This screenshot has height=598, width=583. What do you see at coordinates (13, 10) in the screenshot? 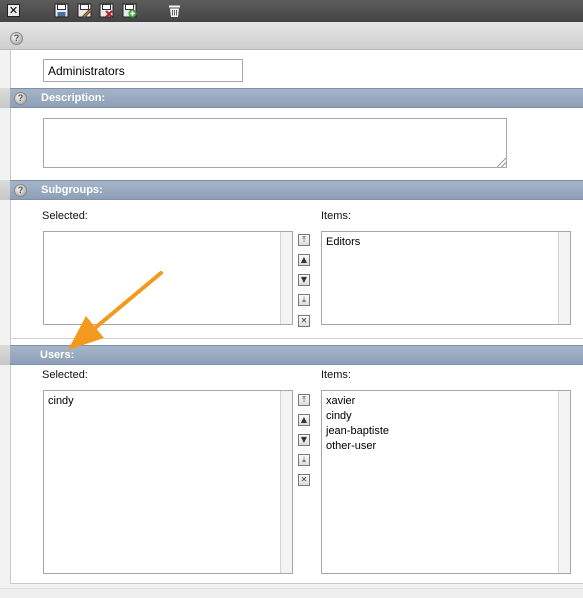
I see `close-icon: ✕` at bounding box center [13, 10].